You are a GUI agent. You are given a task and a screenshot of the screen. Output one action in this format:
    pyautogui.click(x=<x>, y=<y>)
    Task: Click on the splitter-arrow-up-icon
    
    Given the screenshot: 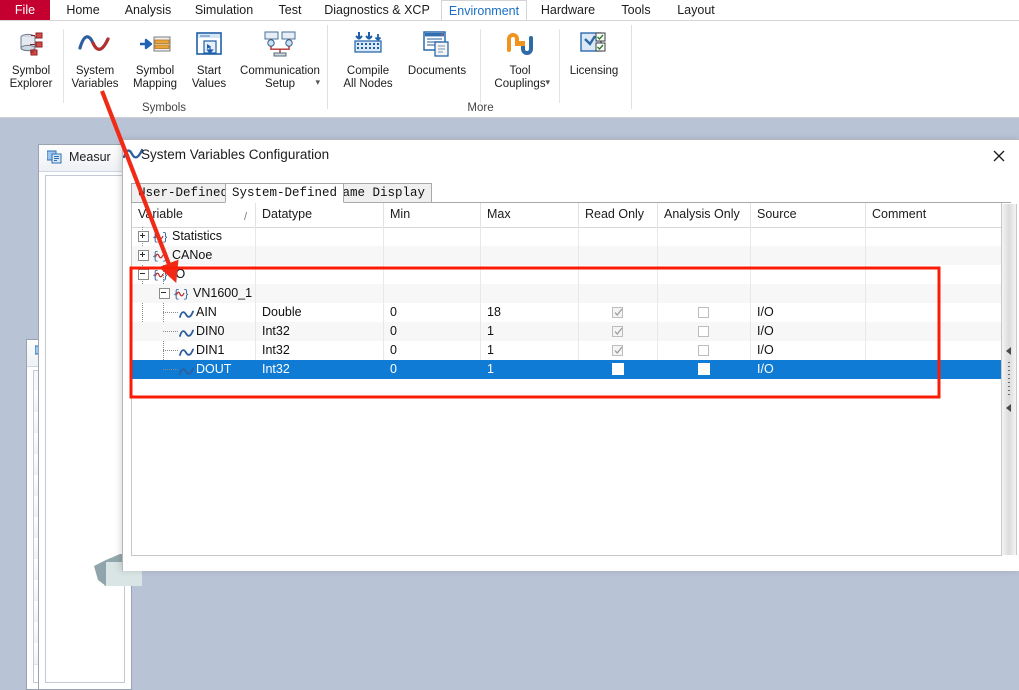 What is the action you would take?
    pyautogui.click(x=1008, y=351)
    